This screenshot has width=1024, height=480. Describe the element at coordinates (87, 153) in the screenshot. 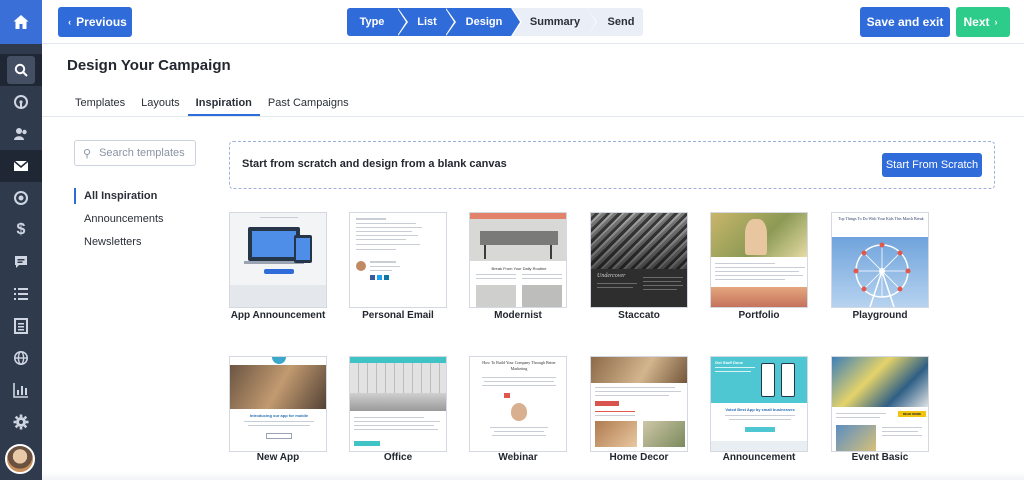

I see `search-icon: ⚲` at that location.